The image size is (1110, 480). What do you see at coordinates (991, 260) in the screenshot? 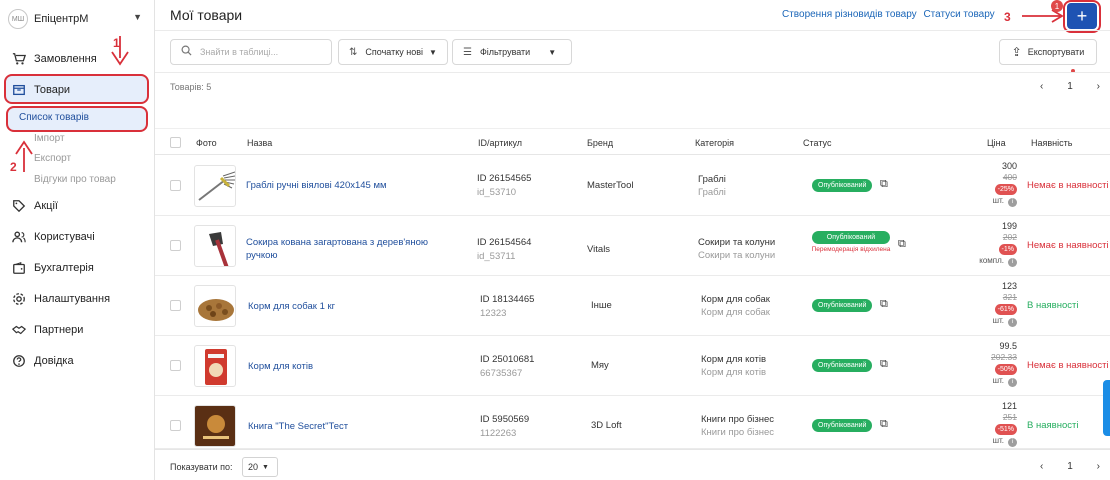
I see `price-unit: компл.` at bounding box center [991, 260].